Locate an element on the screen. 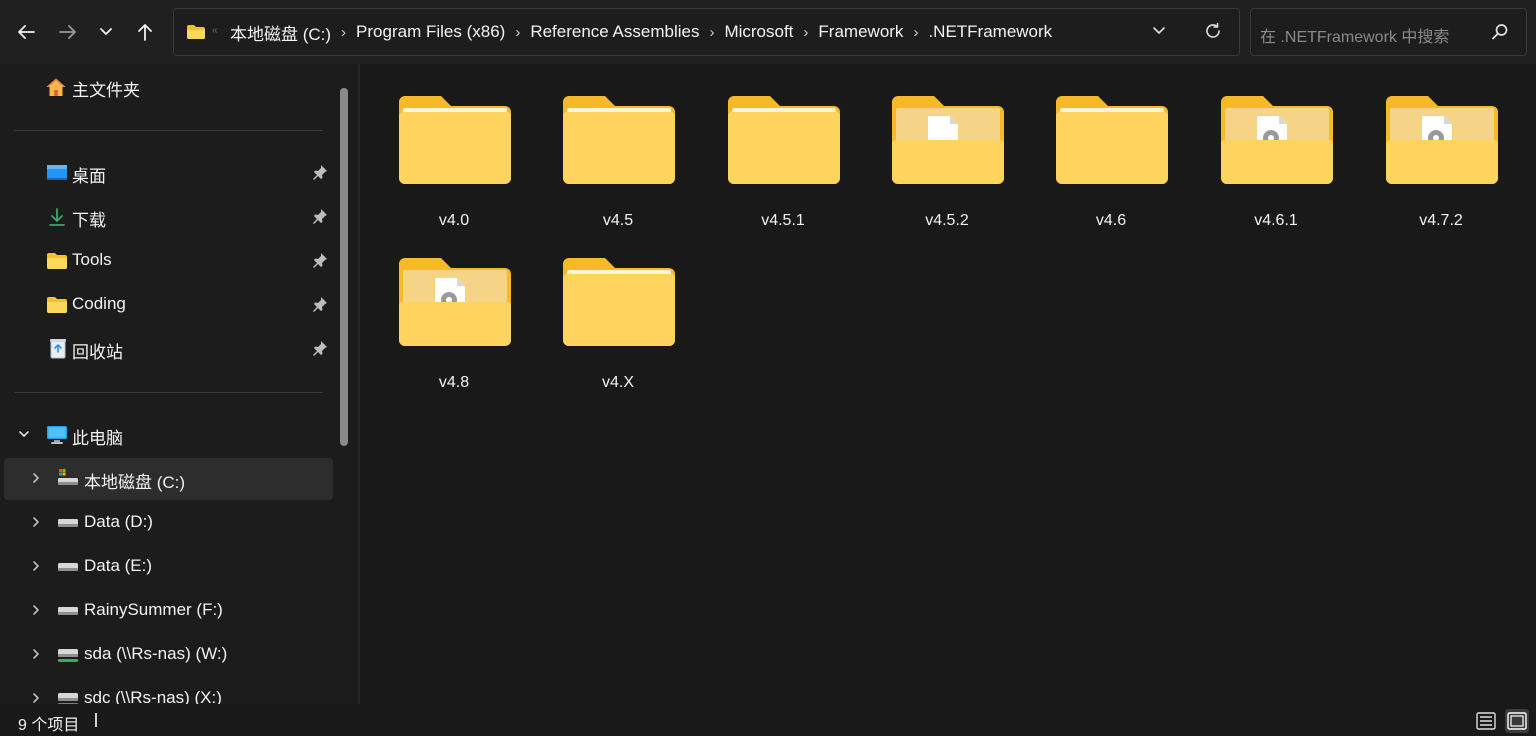 This screenshot has width=1536, height=736. network-drive-icon is located at coordinates (68, 655).